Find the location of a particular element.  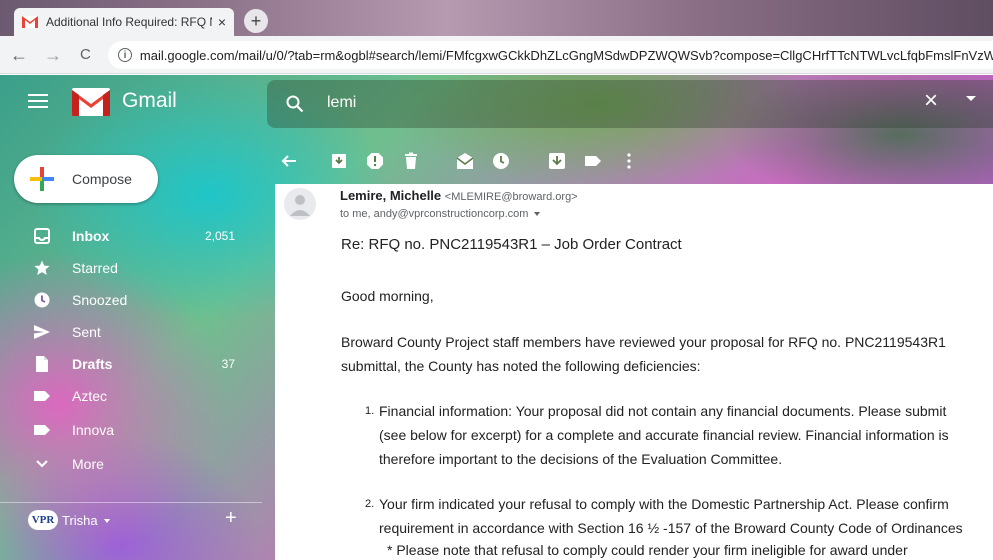

gmail-wordmark: Gmail is located at coordinates (149, 100).